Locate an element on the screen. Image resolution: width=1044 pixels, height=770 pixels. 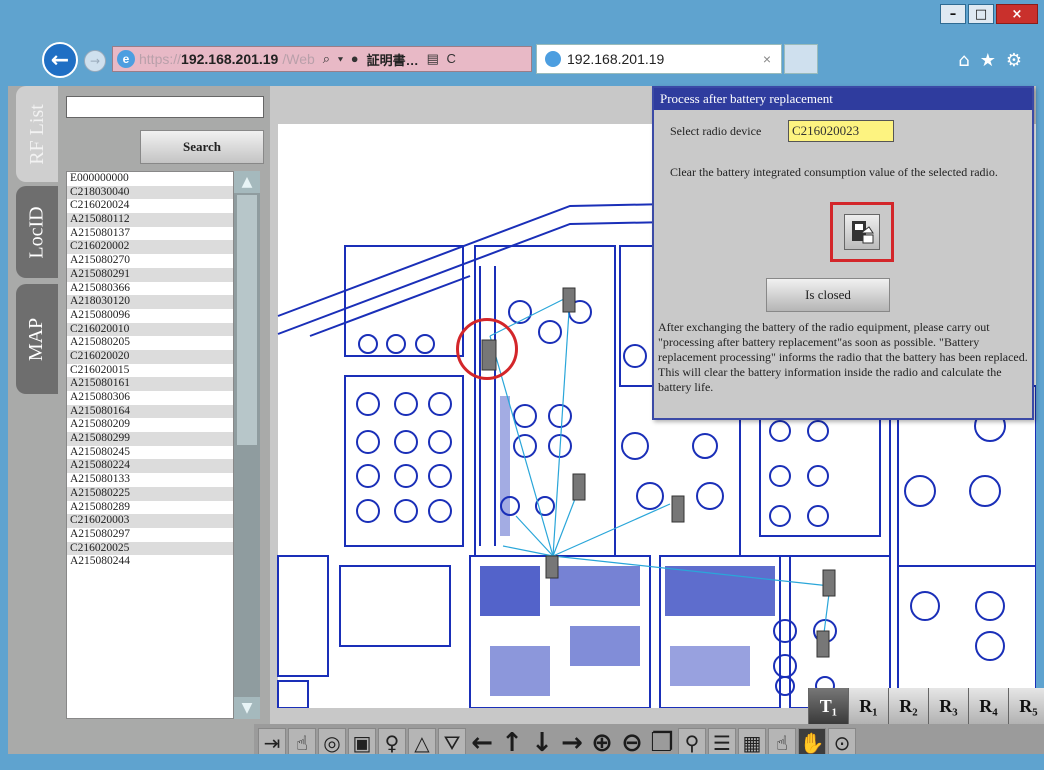
list-item: A215080205 is located at coordinates (150, 343).